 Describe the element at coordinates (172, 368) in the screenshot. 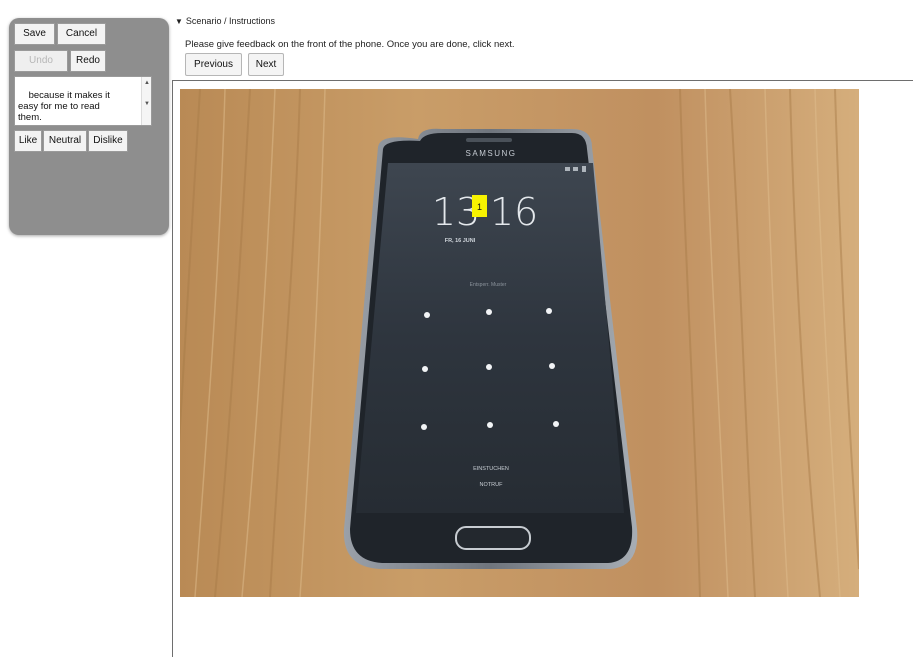

I see `content-left-border` at that location.